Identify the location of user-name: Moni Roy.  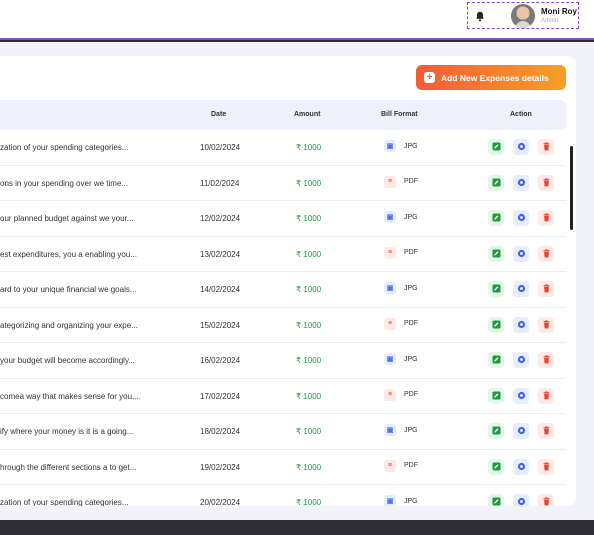
(559, 11).